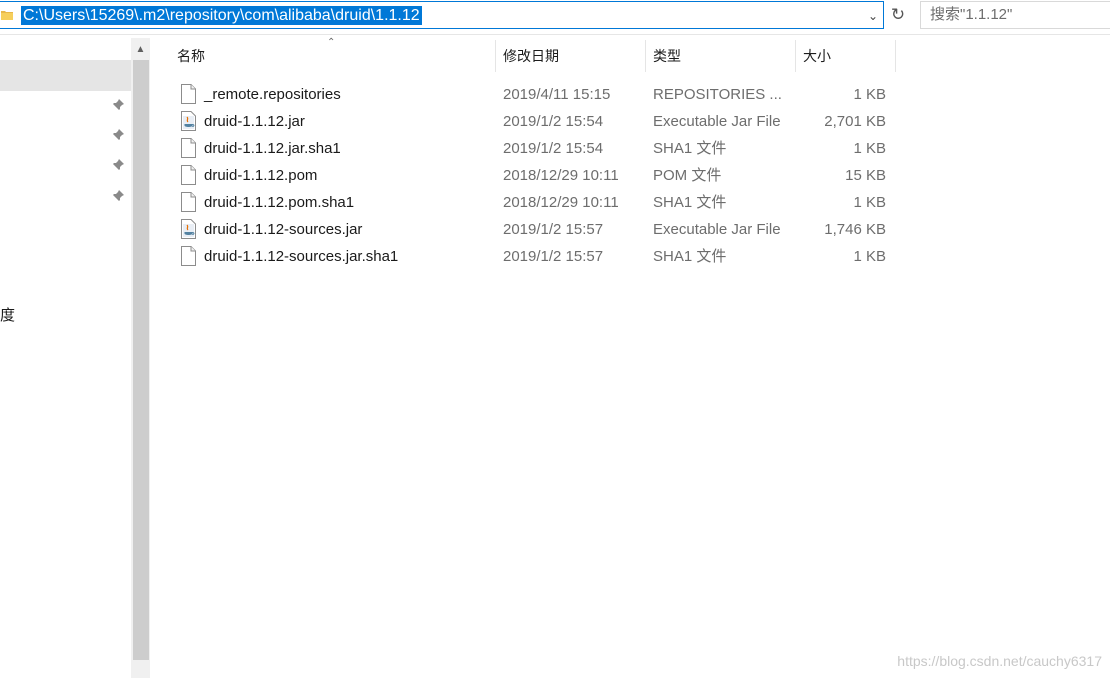  What do you see at coordinates (279, 202) in the screenshot?
I see `file-name: druid-1.1.12.pom.sha1` at bounding box center [279, 202].